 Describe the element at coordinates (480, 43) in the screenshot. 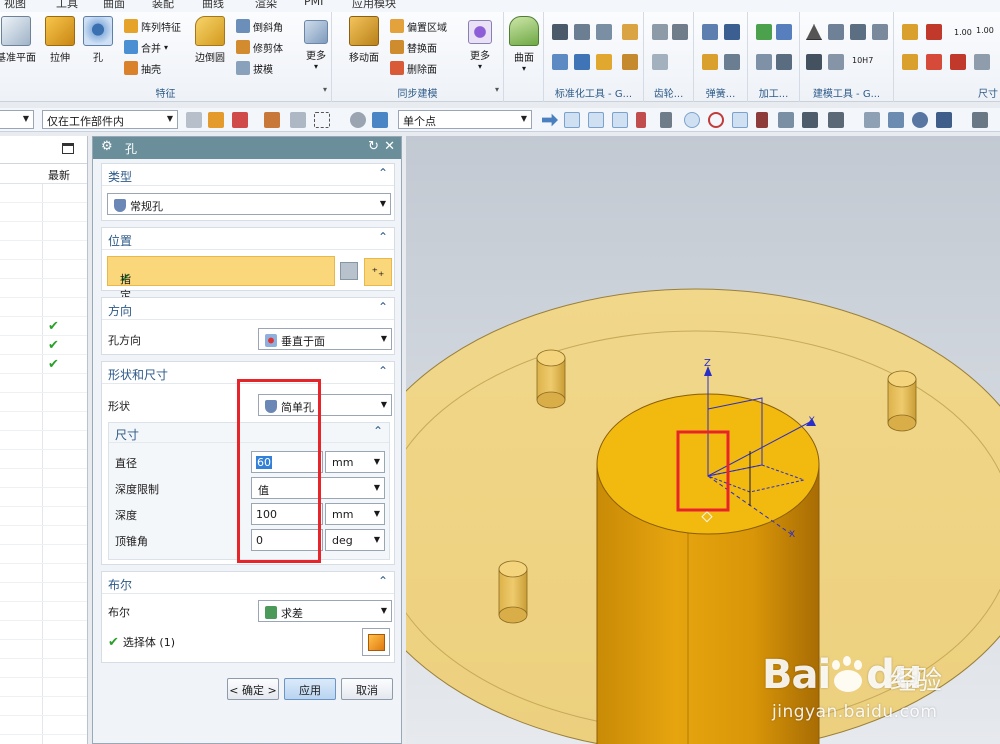

I see `sync-more-button: 更多 ▾` at that location.